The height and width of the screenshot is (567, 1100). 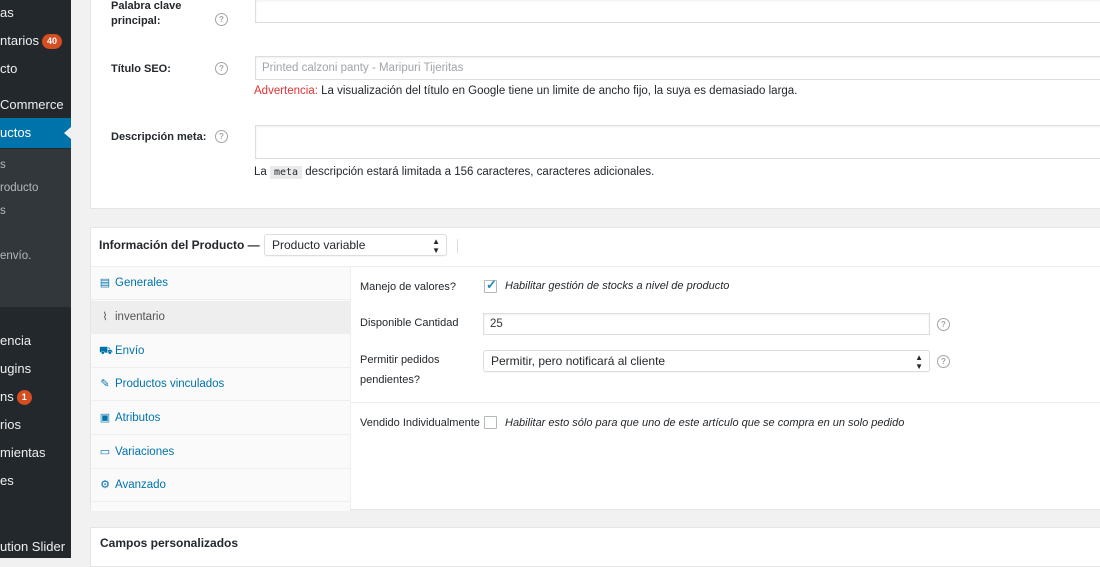 I want to click on sidebar-item-products: uctos, so click(x=35, y=133).